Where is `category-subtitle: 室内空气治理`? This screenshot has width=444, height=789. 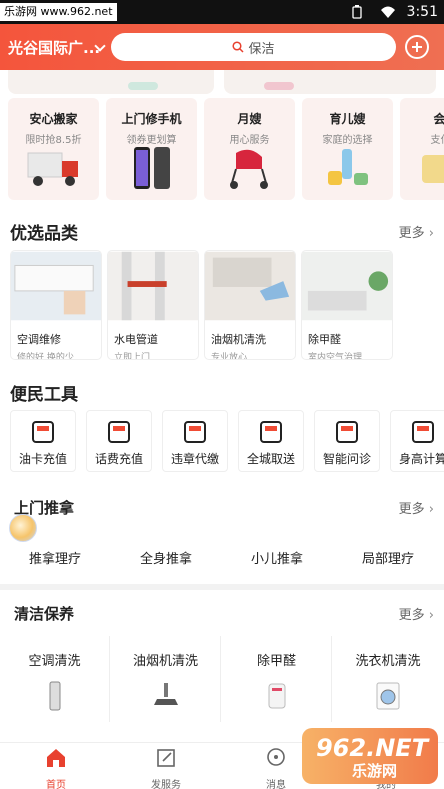
category-subtitle: 室内空气治理 is located at coordinates (335, 356).